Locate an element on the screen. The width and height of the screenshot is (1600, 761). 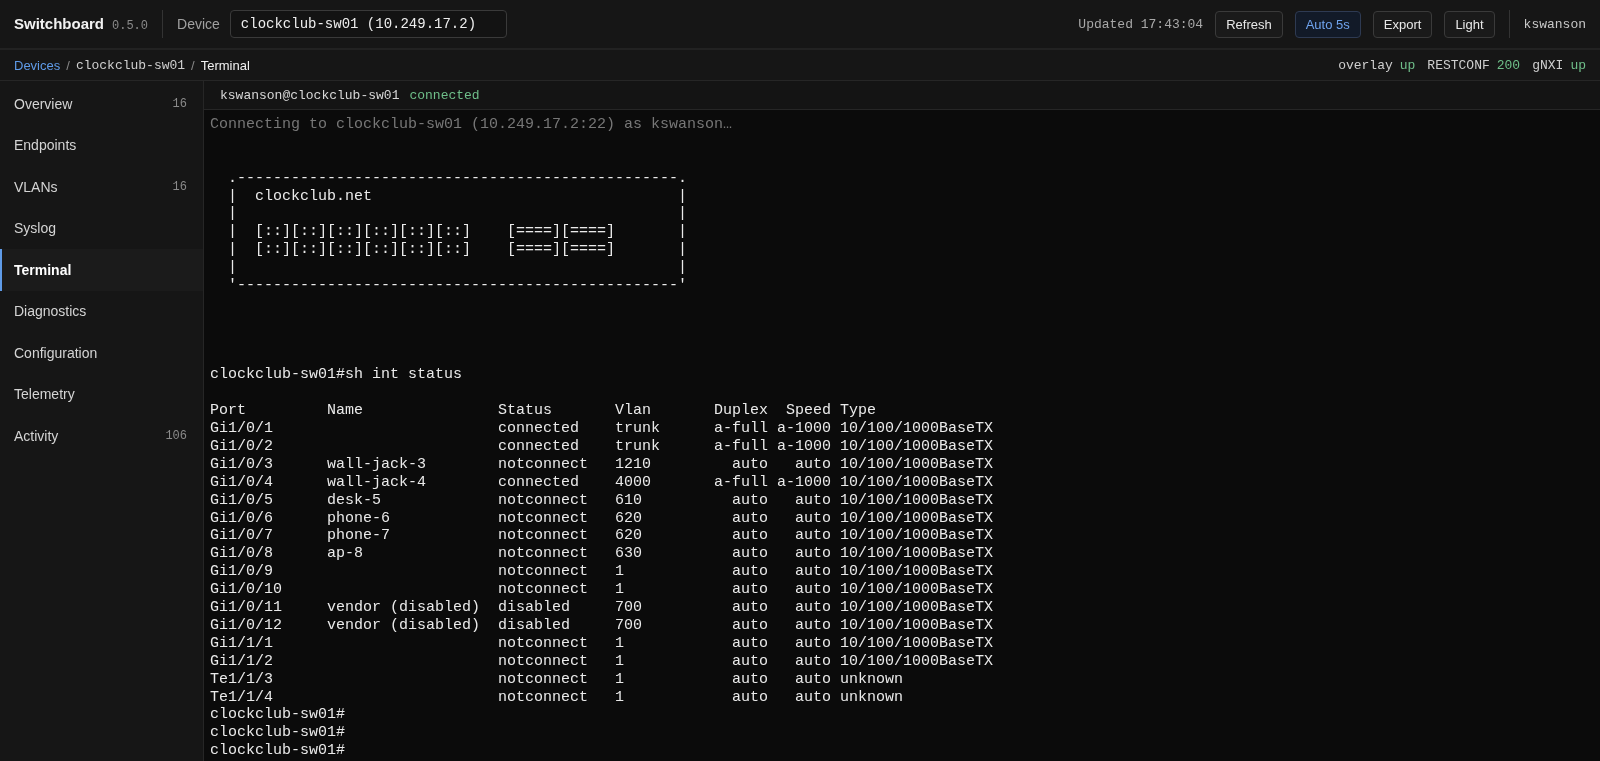
app-version: 0.5.0 is located at coordinates (130, 26).